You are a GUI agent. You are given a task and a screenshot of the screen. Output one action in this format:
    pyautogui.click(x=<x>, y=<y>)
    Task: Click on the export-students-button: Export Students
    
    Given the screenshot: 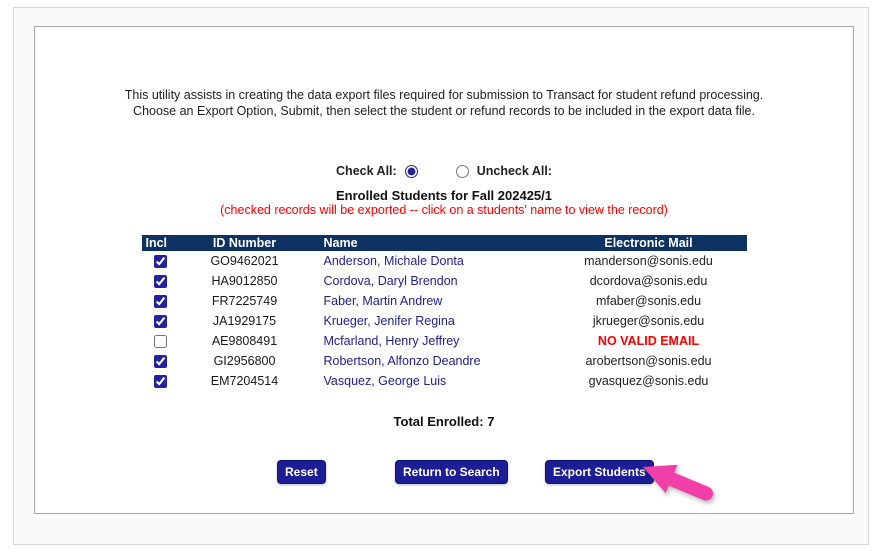 What is the action you would take?
    pyautogui.click(x=599, y=472)
    